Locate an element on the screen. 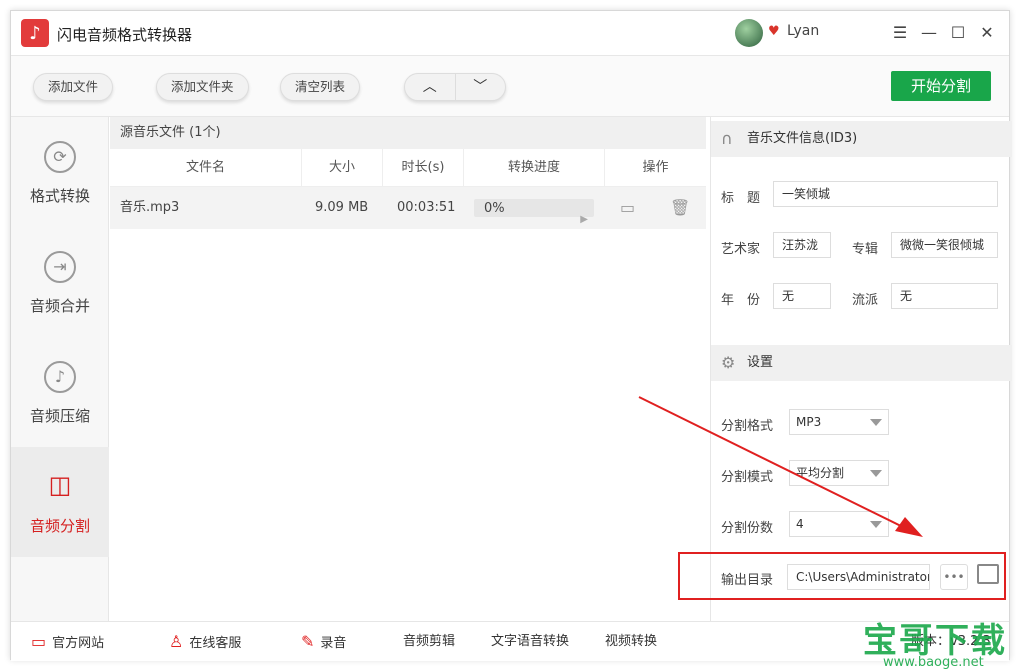  online-support-link: ♙ 在线客服 is located at coordinates (205, 643).